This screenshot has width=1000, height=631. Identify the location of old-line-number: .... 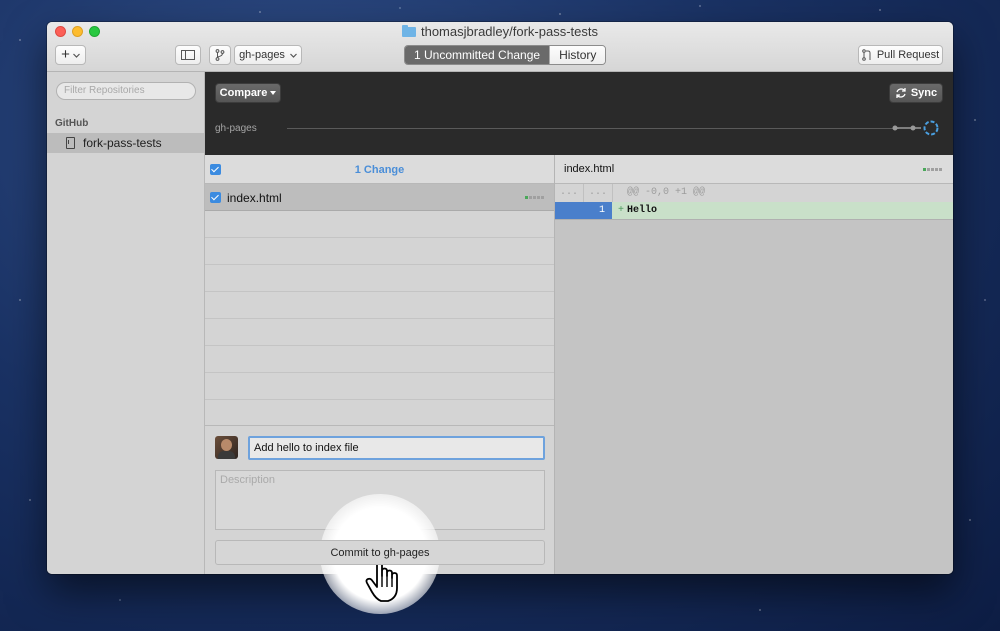
(569, 193).